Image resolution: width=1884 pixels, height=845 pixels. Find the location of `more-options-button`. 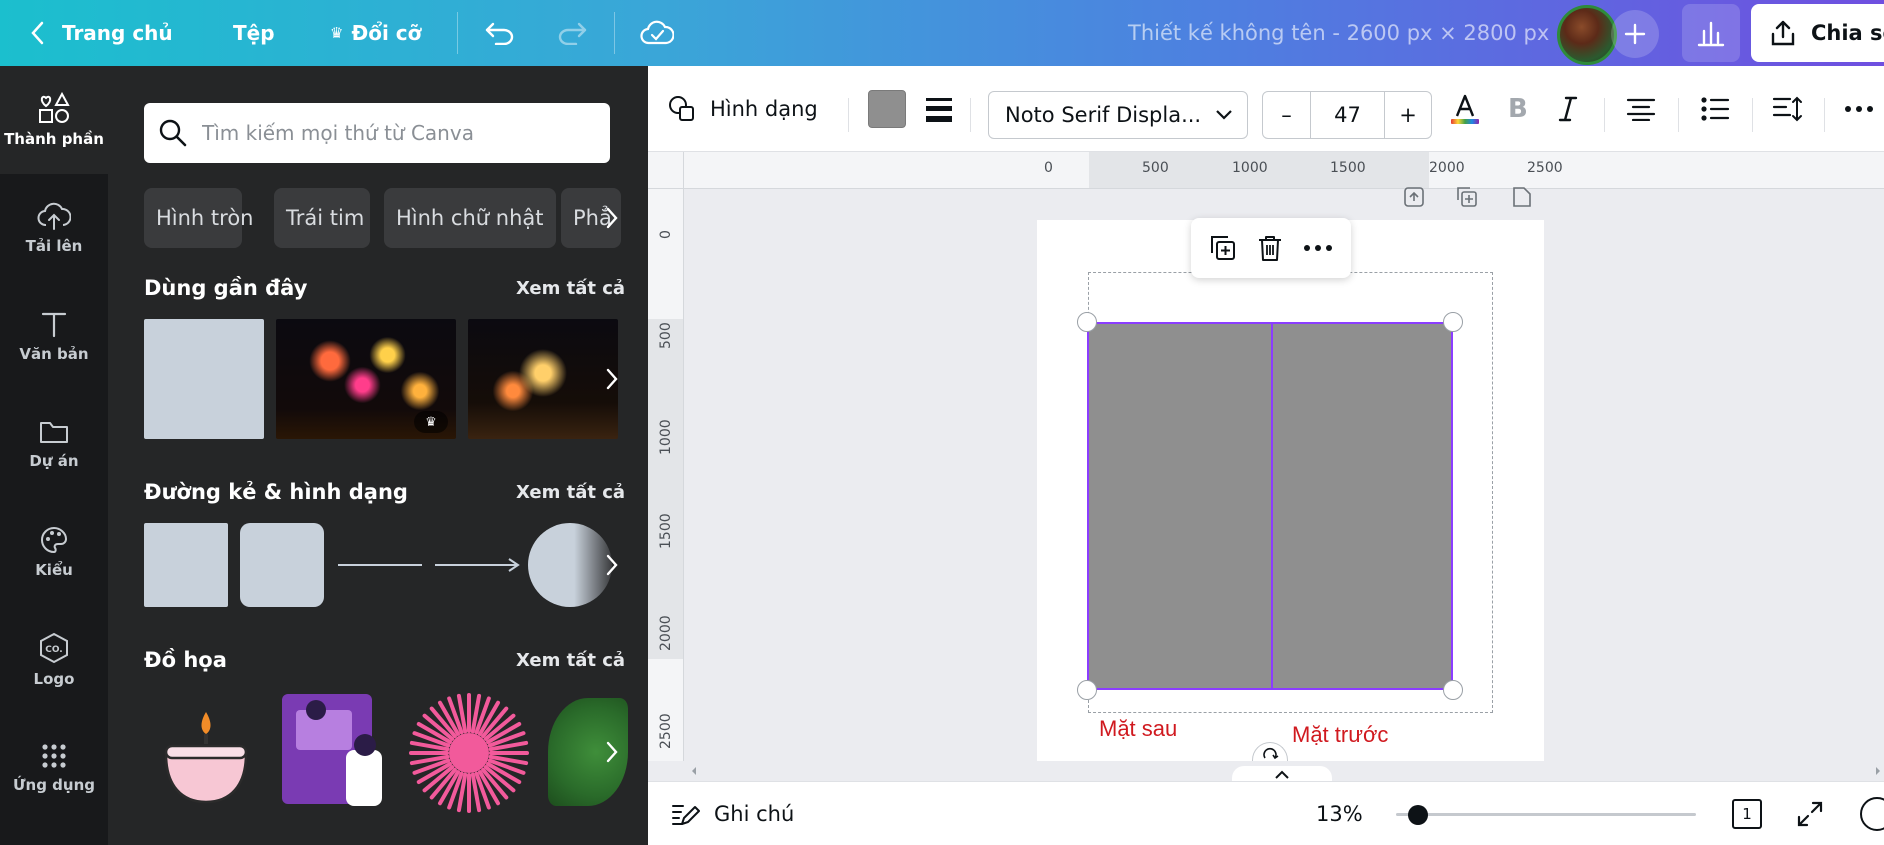

more-options-button is located at coordinates (1859, 109).